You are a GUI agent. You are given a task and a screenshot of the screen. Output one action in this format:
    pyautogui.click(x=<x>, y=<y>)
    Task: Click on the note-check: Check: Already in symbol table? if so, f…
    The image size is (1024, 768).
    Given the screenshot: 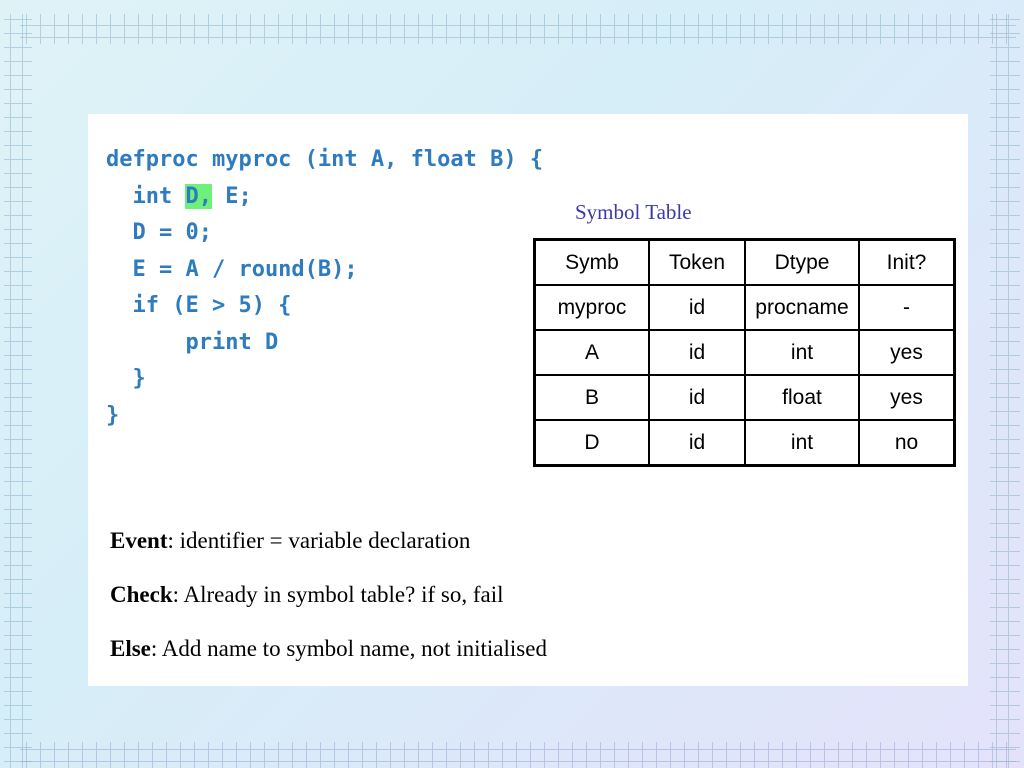 What is the action you would take?
    pyautogui.click(x=328, y=607)
    